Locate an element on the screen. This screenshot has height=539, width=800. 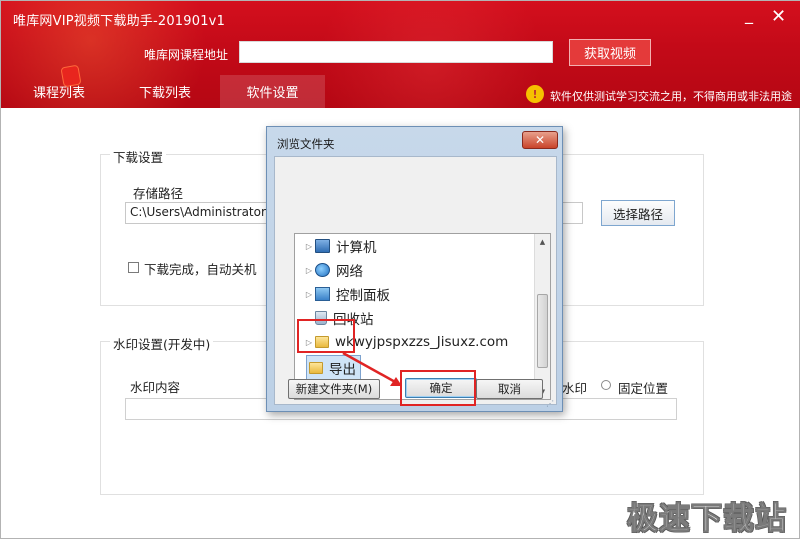
get-video-button: 获取视频 is located at coordinates (610, 52).